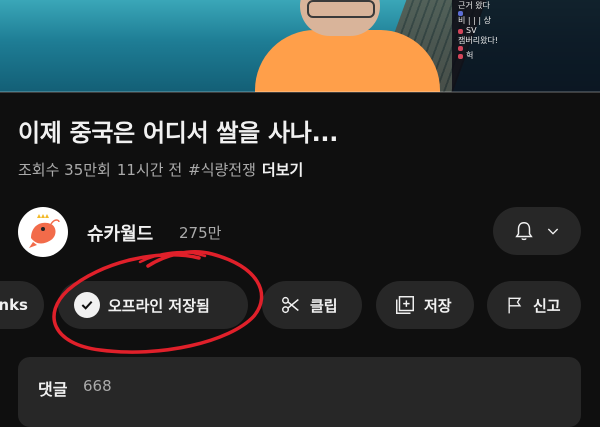 The image size is (600, 427). What do you see at coordinates (478, 40) in the screenshot?
I see `chat-text: 잼버리왔다!` at bounding box center [478, 40].